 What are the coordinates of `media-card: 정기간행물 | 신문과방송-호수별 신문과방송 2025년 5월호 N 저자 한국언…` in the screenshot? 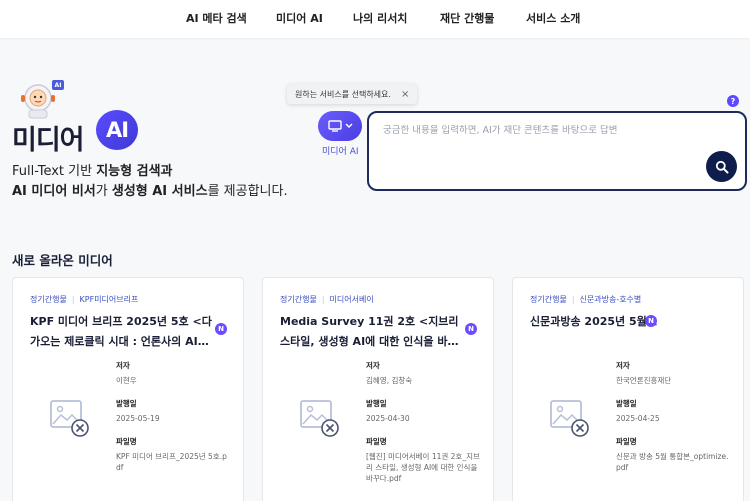 It's located at (628, 389).